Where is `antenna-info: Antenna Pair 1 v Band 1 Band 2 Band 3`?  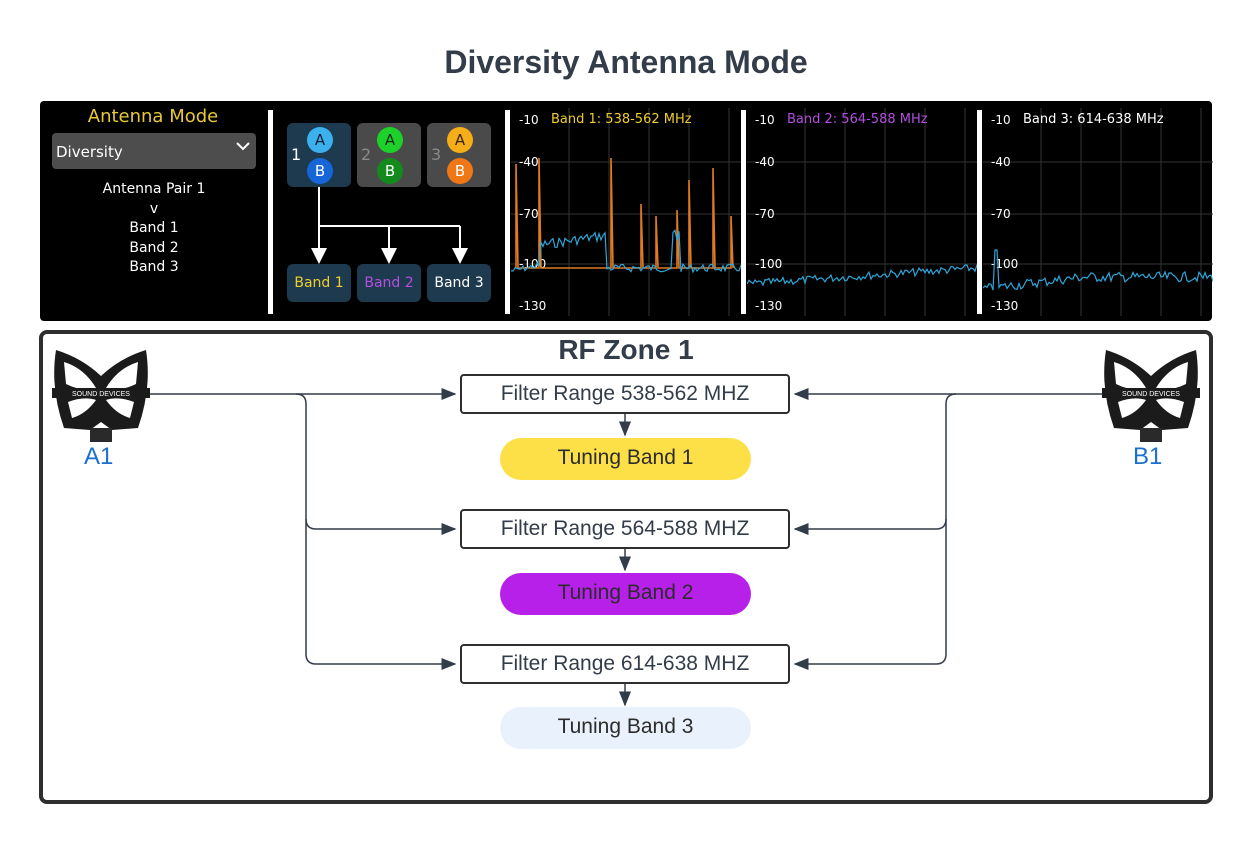
antenna-info: Antenna Pair 1 v Band 1 Band 2 Band 3 is located at coordinates (154, 229).